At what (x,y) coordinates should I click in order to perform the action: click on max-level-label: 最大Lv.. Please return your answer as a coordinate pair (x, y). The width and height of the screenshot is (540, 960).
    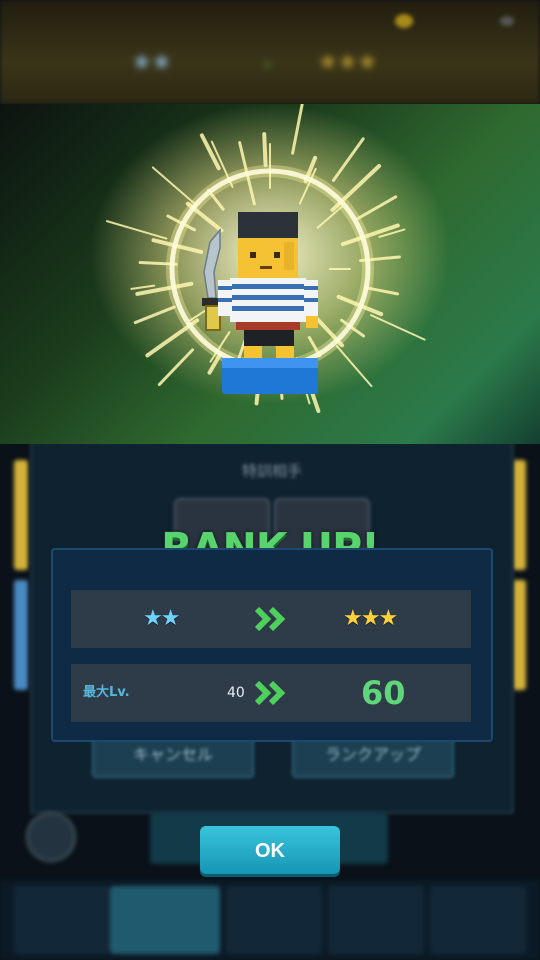
    Looking at the image, I should click on (106, 692).